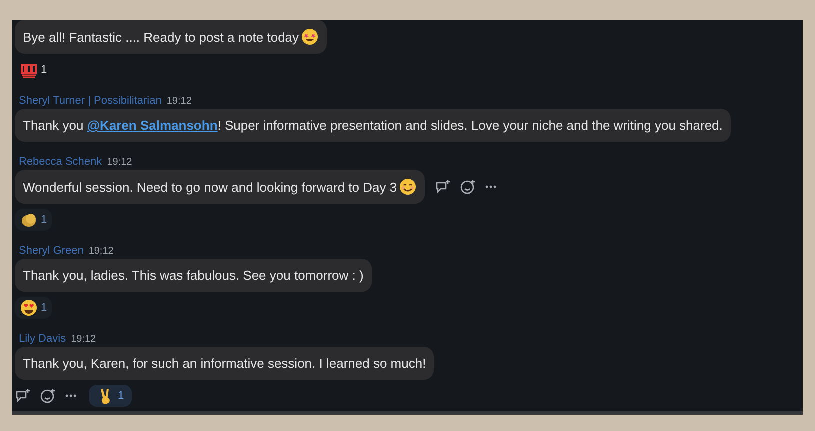 This screenshot has width=815, height=431. I want to click on message-text: Wonderful session. Need to go now and looking forward to Day 3, so click(210, 187).